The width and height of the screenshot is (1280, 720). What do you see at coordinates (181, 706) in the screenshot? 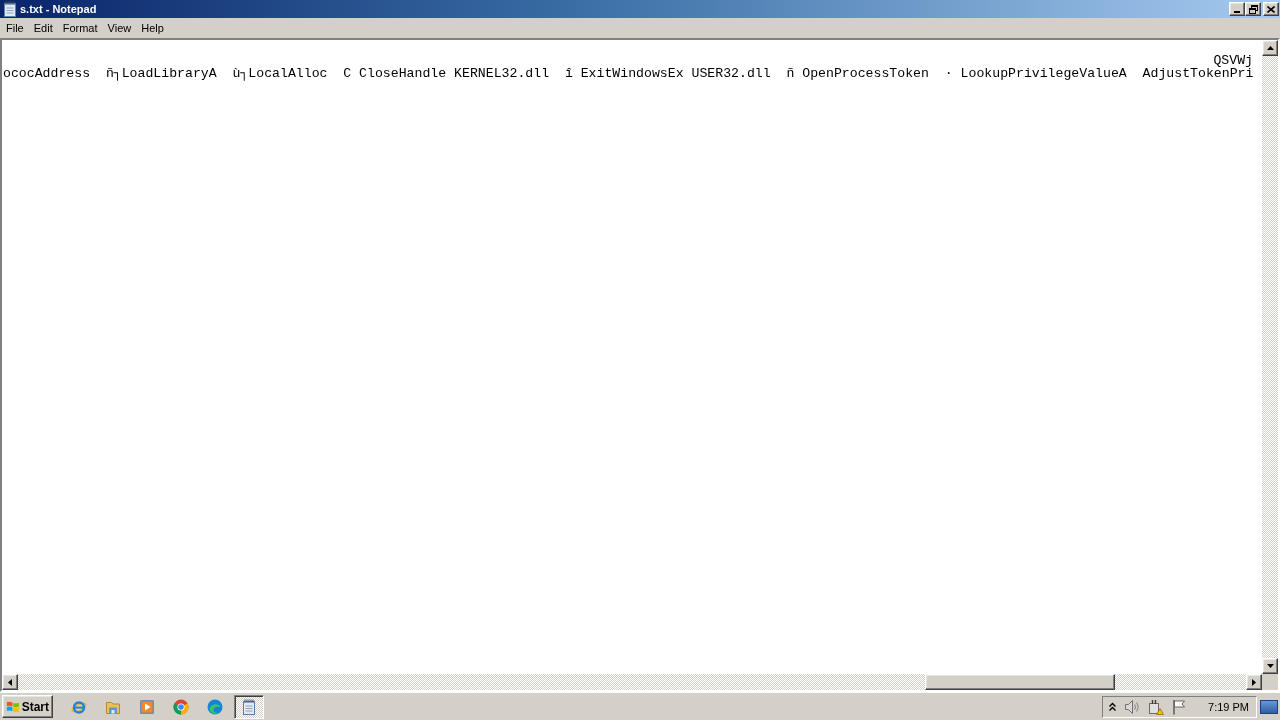
I see `round-logo-icon` at bounding box center [181, 706].